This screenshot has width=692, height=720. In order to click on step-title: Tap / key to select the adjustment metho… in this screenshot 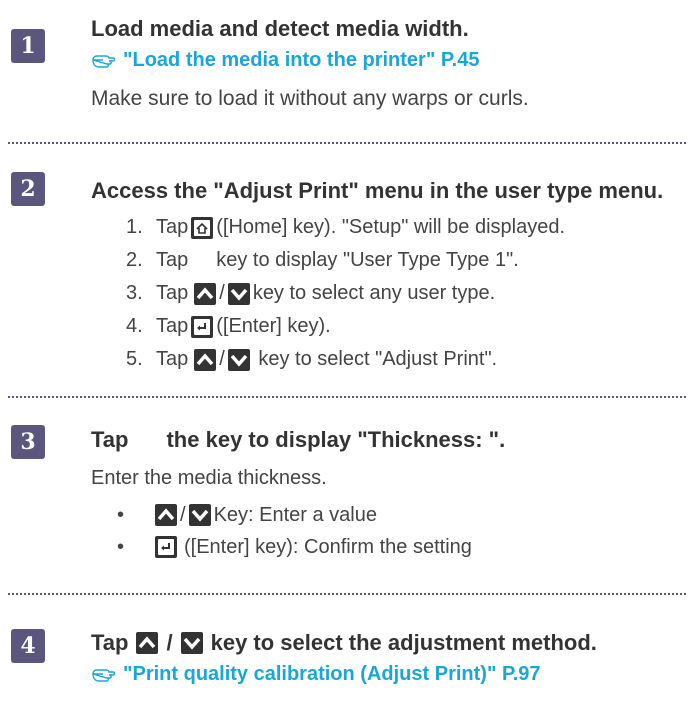, I will do `click(344, 642)`.